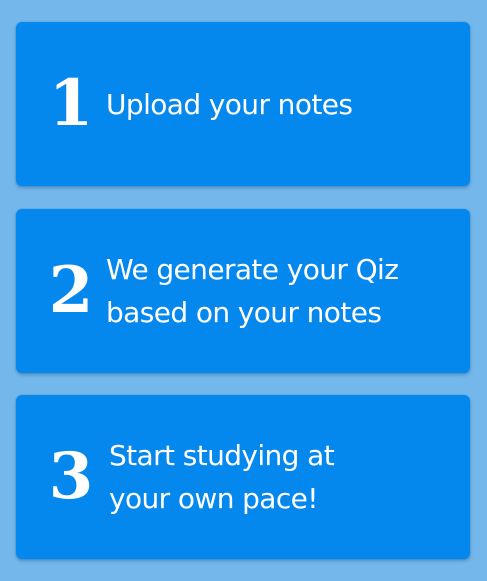  What do you see at coordinates (252, 269) in the screenshot?
I see `step-description-line: We generate your Qiz` at bounding box center [252, 269].